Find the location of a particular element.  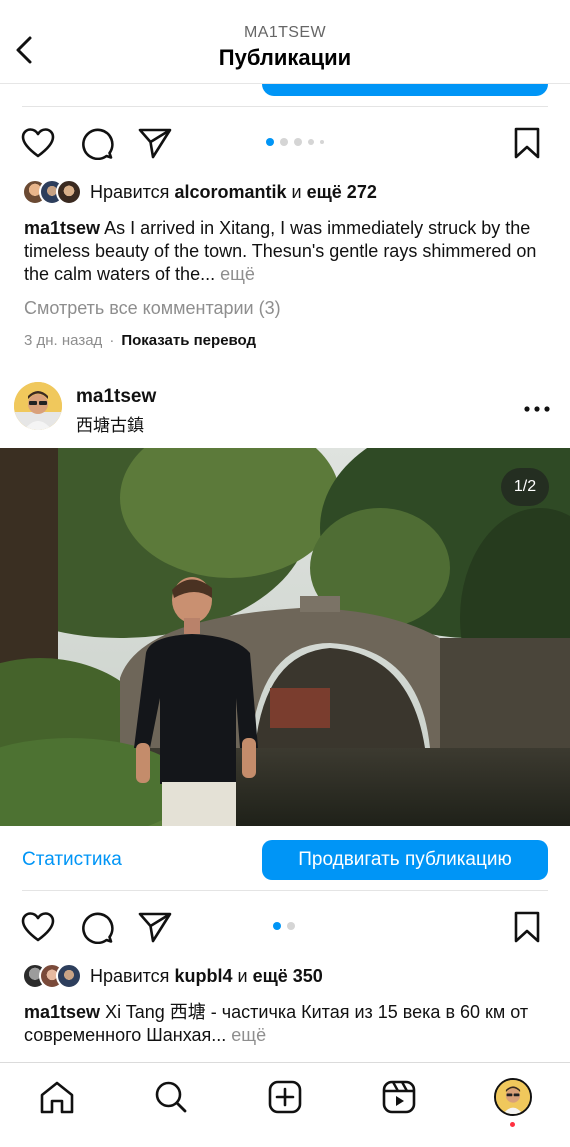

likes-text: Нравится alcoromantik и ещё 272 is located at coordinates (233, 191).